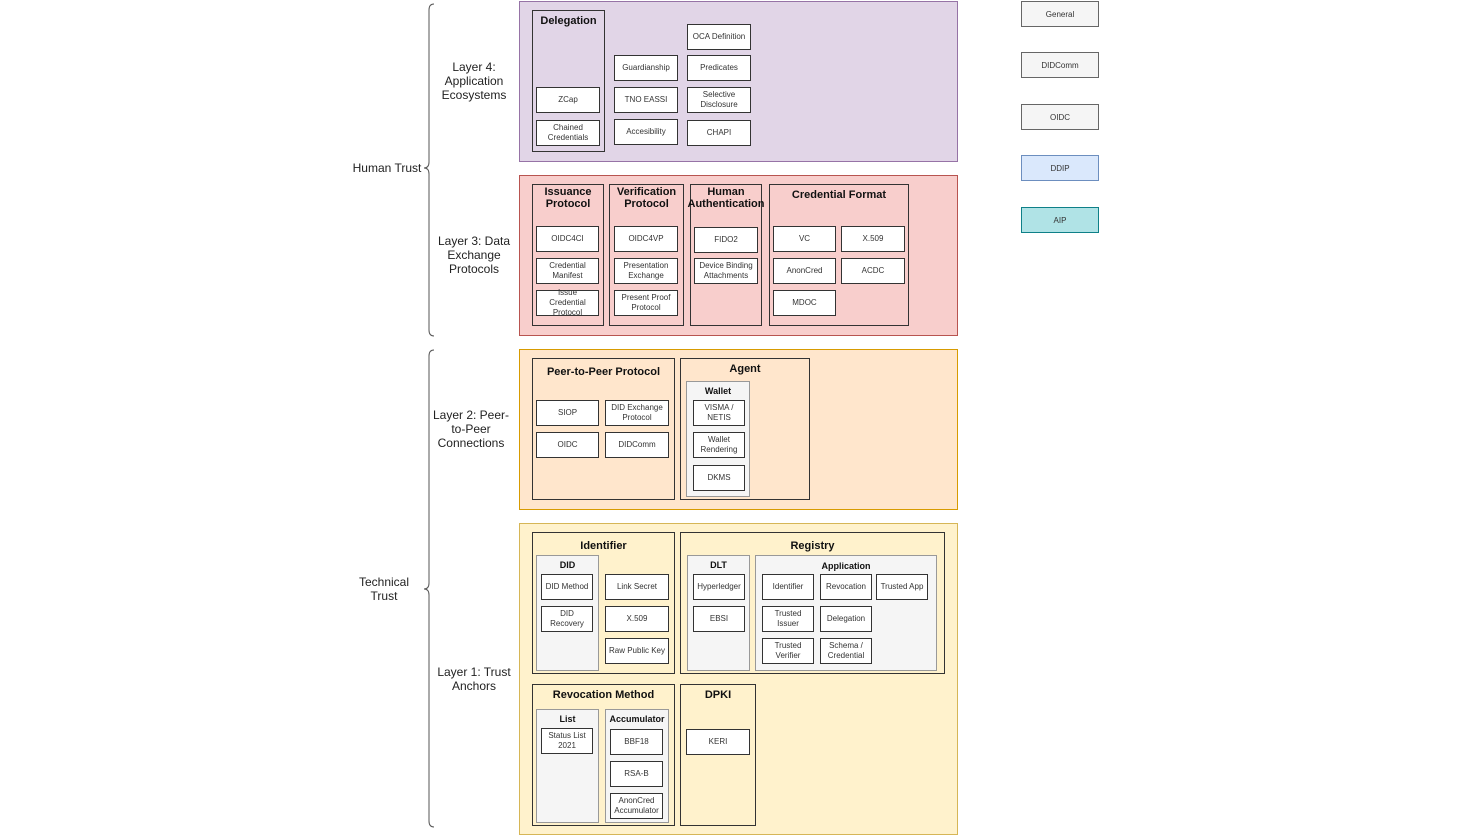  I want to click on identifier-title: Identifier, so click(603, 546).